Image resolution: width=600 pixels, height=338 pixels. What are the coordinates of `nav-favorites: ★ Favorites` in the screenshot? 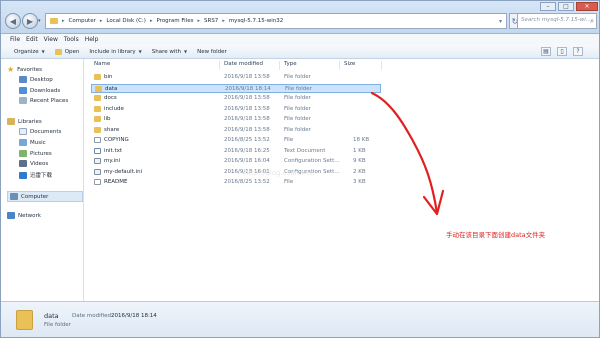 It's located at (24, 69).